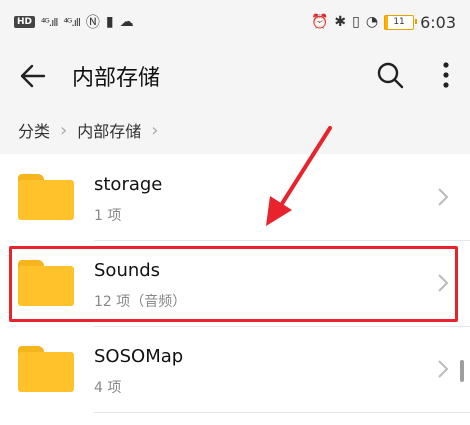 This screenshot has height=425, width=470. I want to click on breadcrumb-item-internal-storage: 内部存储, so click(109, 130).